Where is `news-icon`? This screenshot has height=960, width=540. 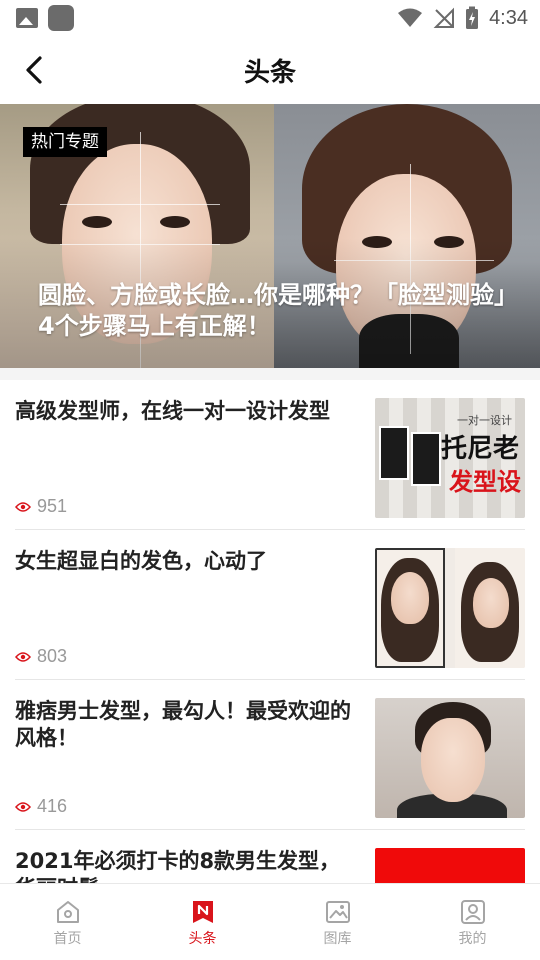 news-icon is located at coordinates (202, 911).